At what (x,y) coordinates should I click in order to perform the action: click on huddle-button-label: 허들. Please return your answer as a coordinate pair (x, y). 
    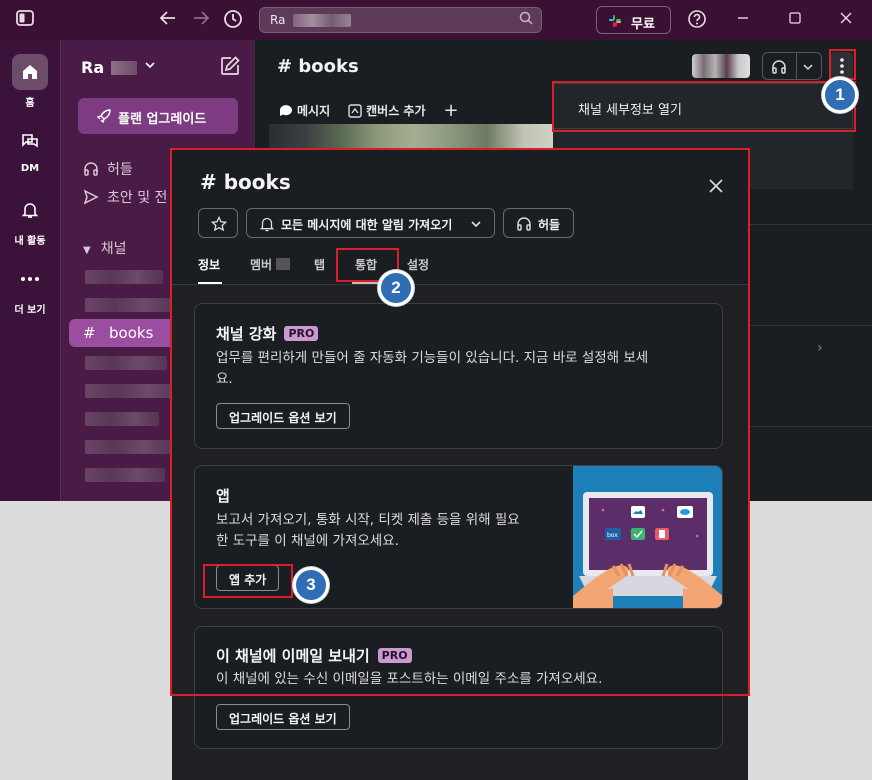
    Looking at the image, I should click on (549, 225).